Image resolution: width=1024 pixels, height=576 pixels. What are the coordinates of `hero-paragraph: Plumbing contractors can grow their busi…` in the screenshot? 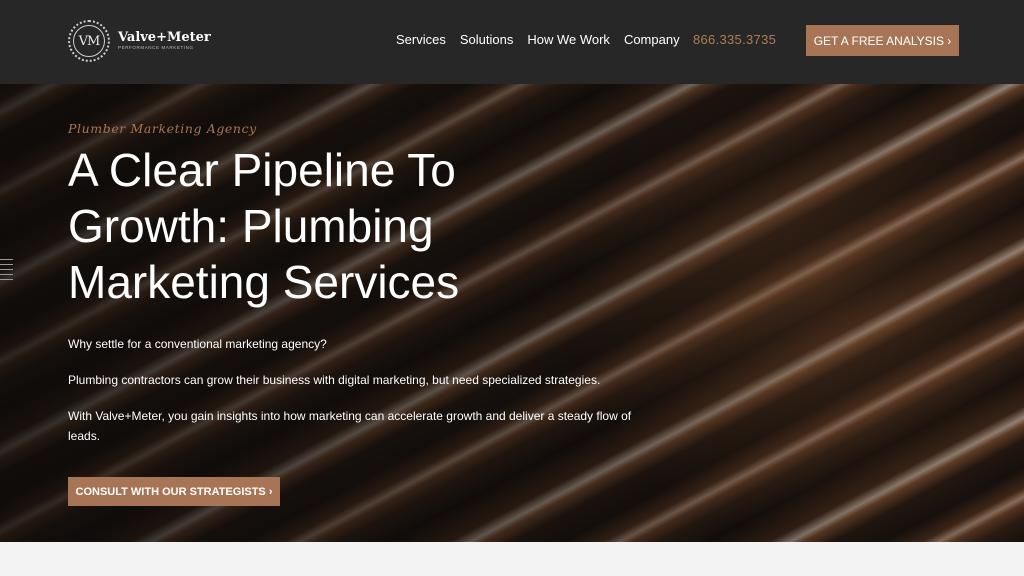 It's located at (334, 380).